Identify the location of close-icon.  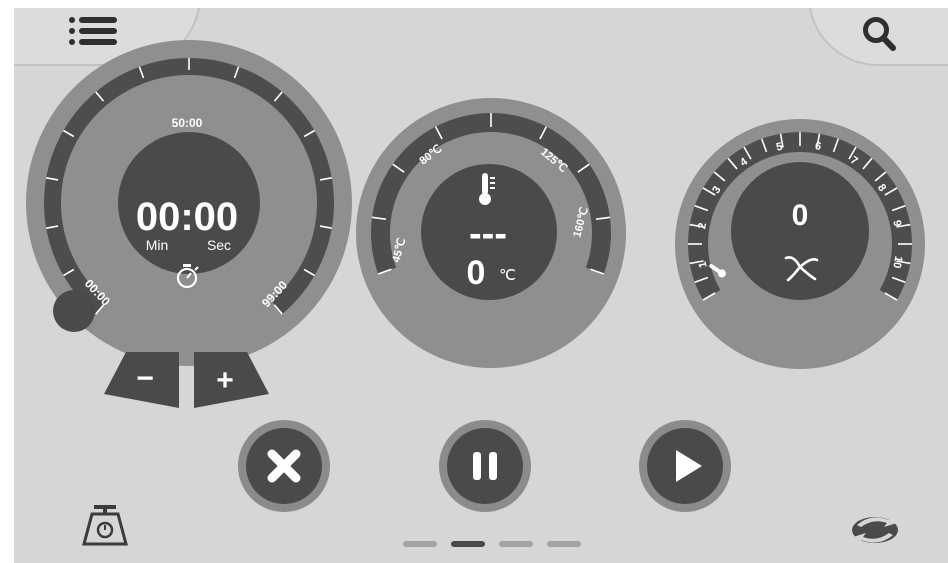
(284, 466).